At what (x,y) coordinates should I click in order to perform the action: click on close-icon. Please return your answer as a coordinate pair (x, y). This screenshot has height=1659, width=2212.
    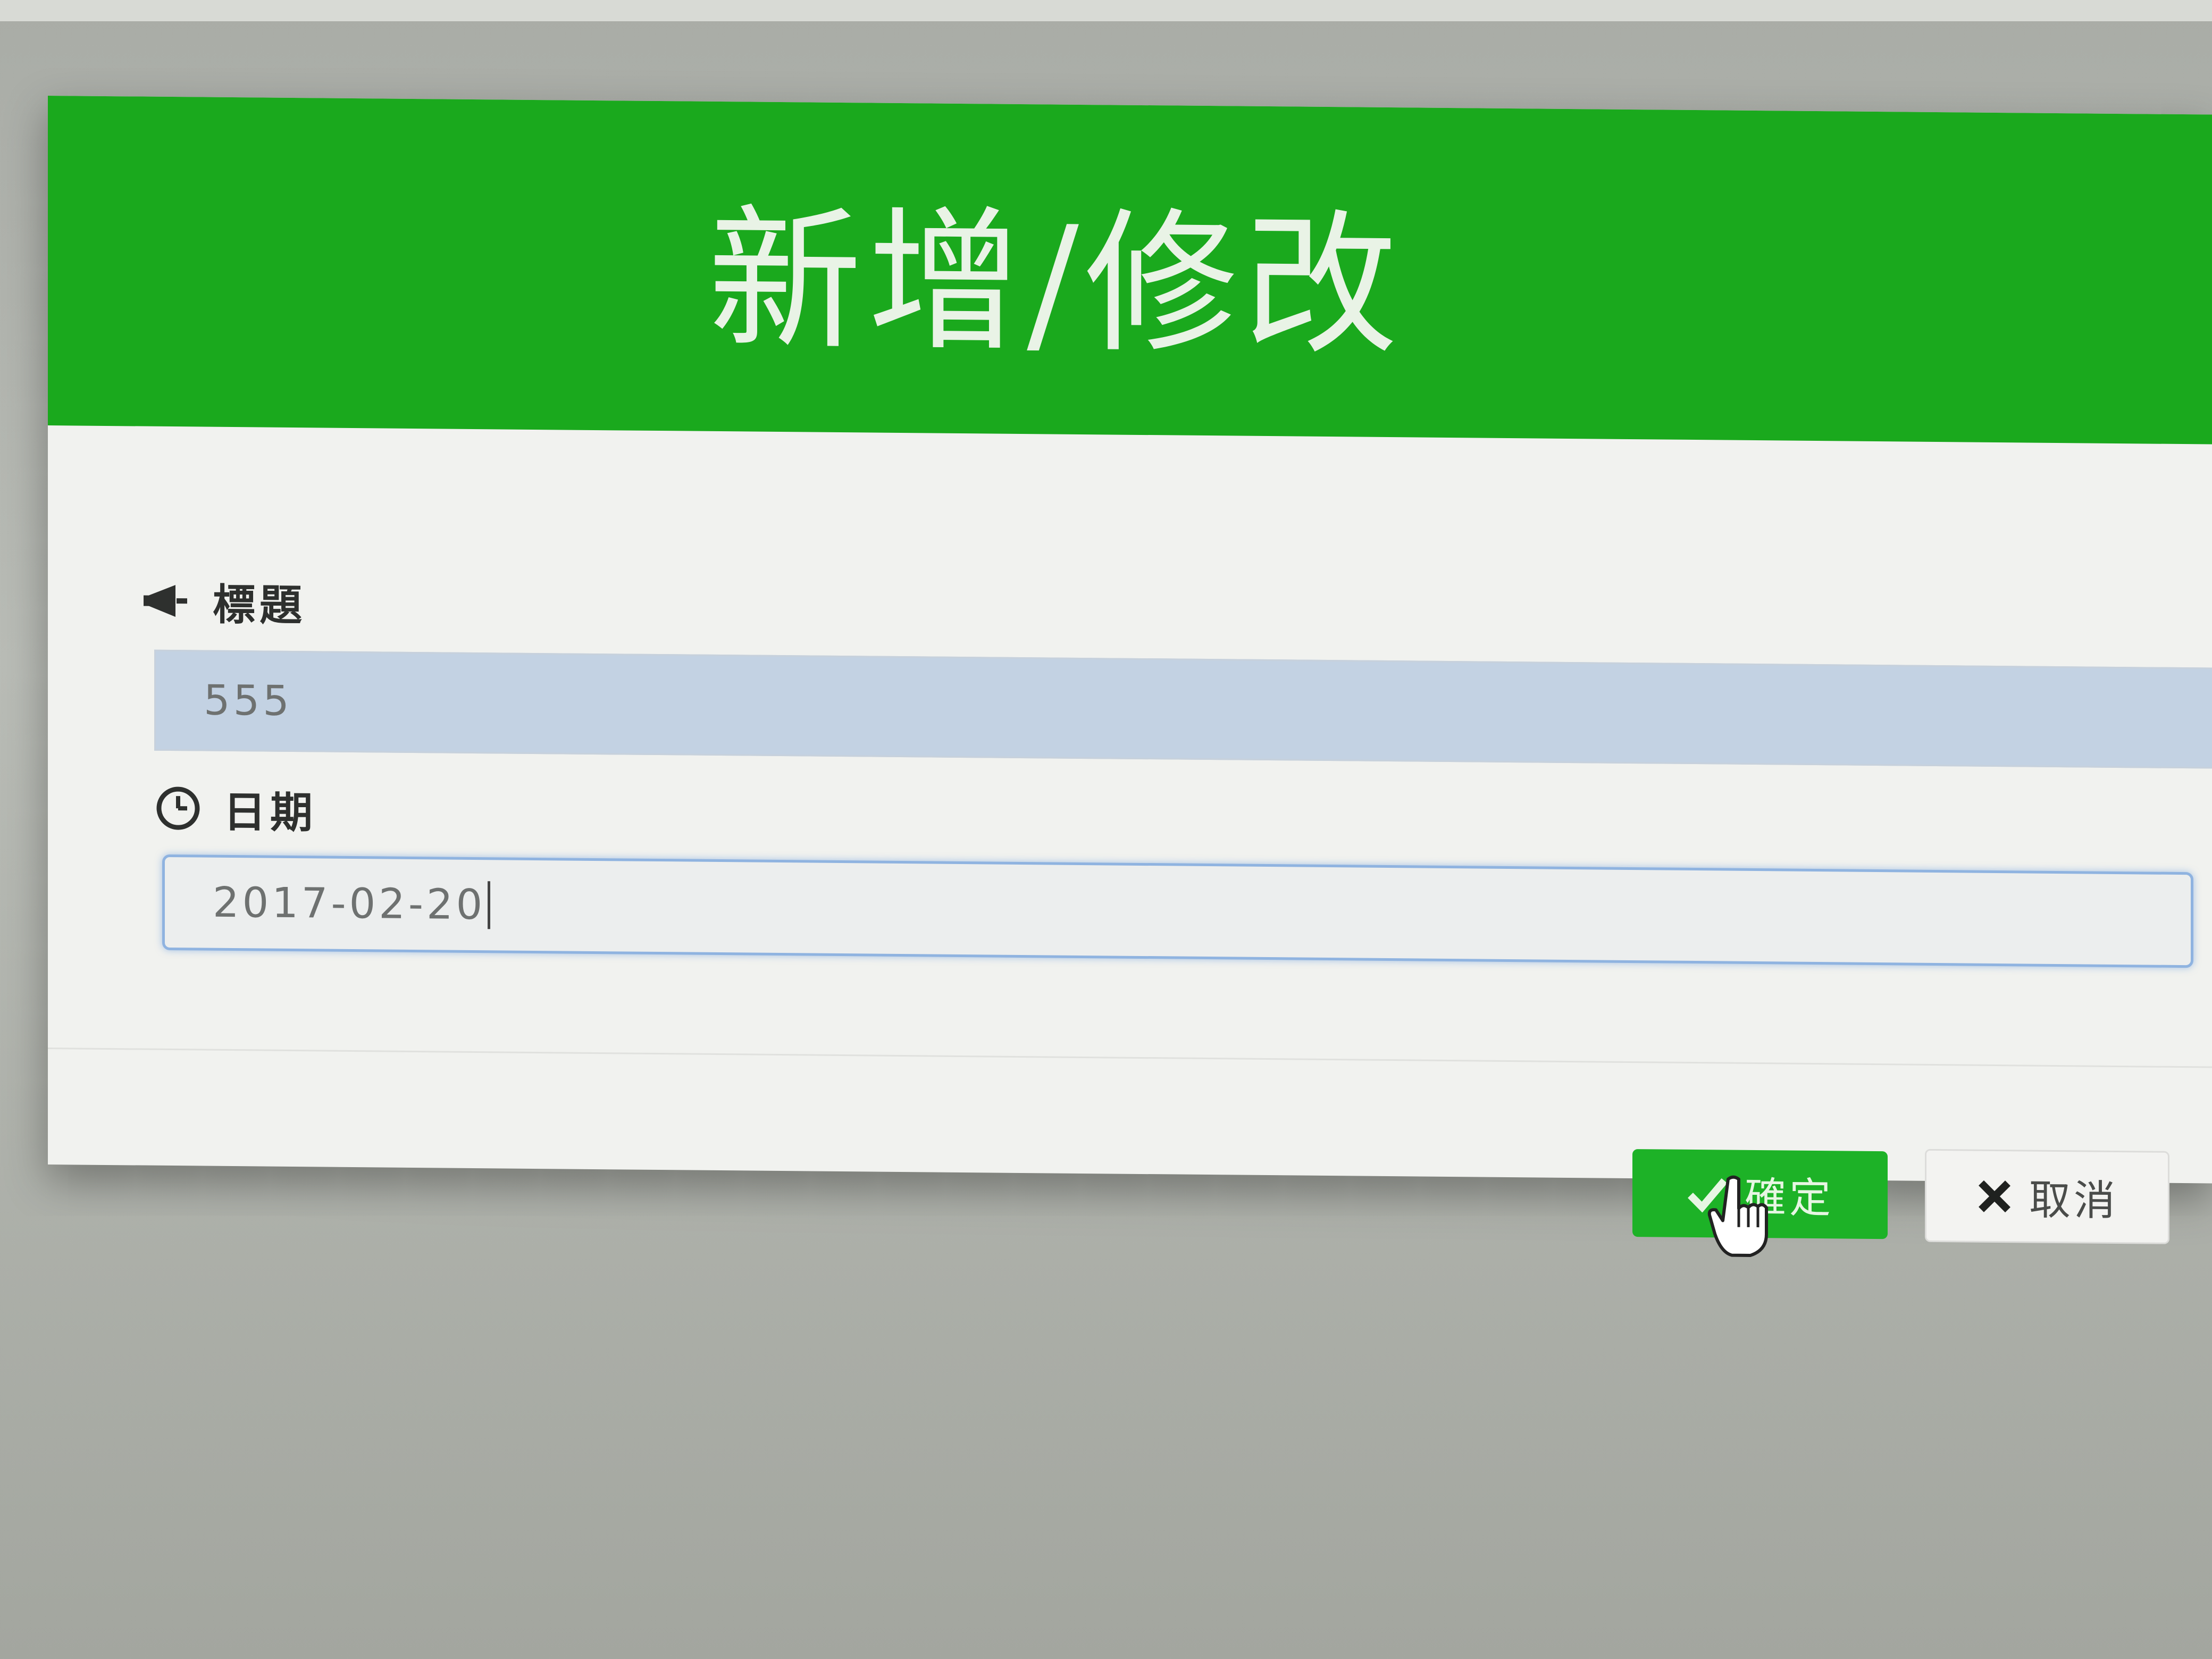
    Looking at the image, I should click on (1994, 1196).